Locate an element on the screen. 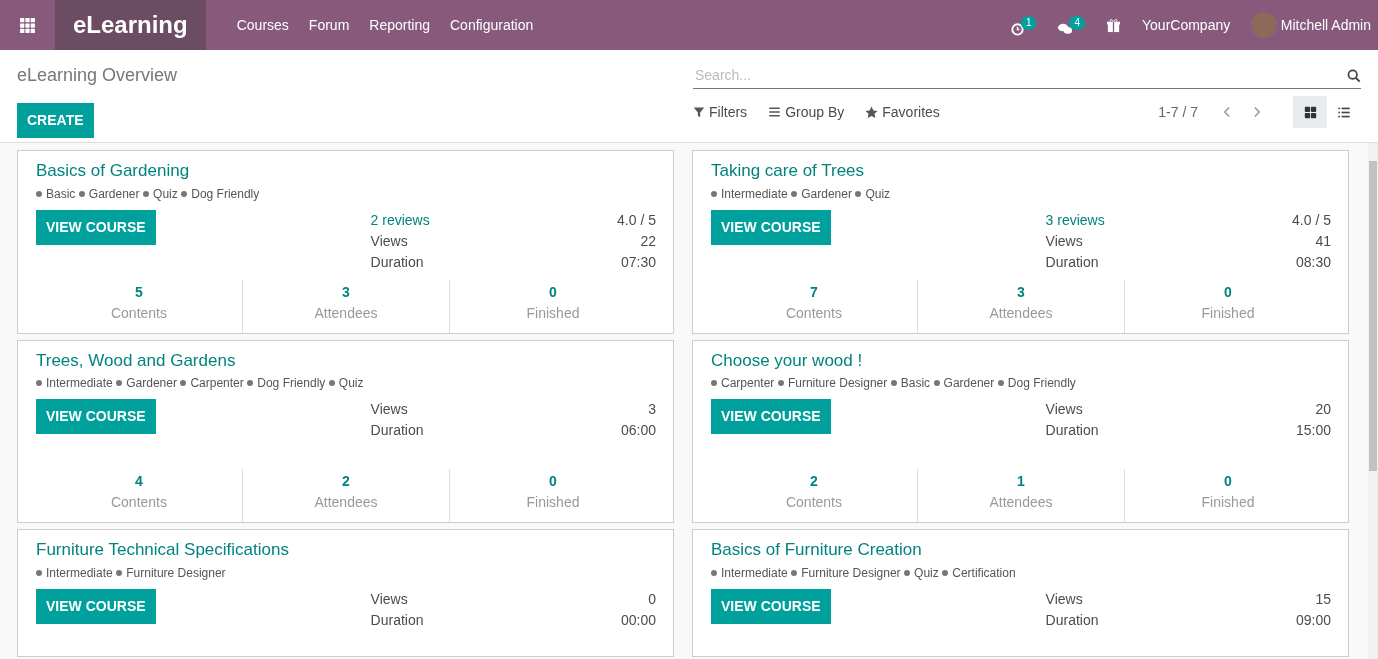 The width and height of the screenshot is (1378, 659). group-by-button: Group By is located at coordinates (806, 112).